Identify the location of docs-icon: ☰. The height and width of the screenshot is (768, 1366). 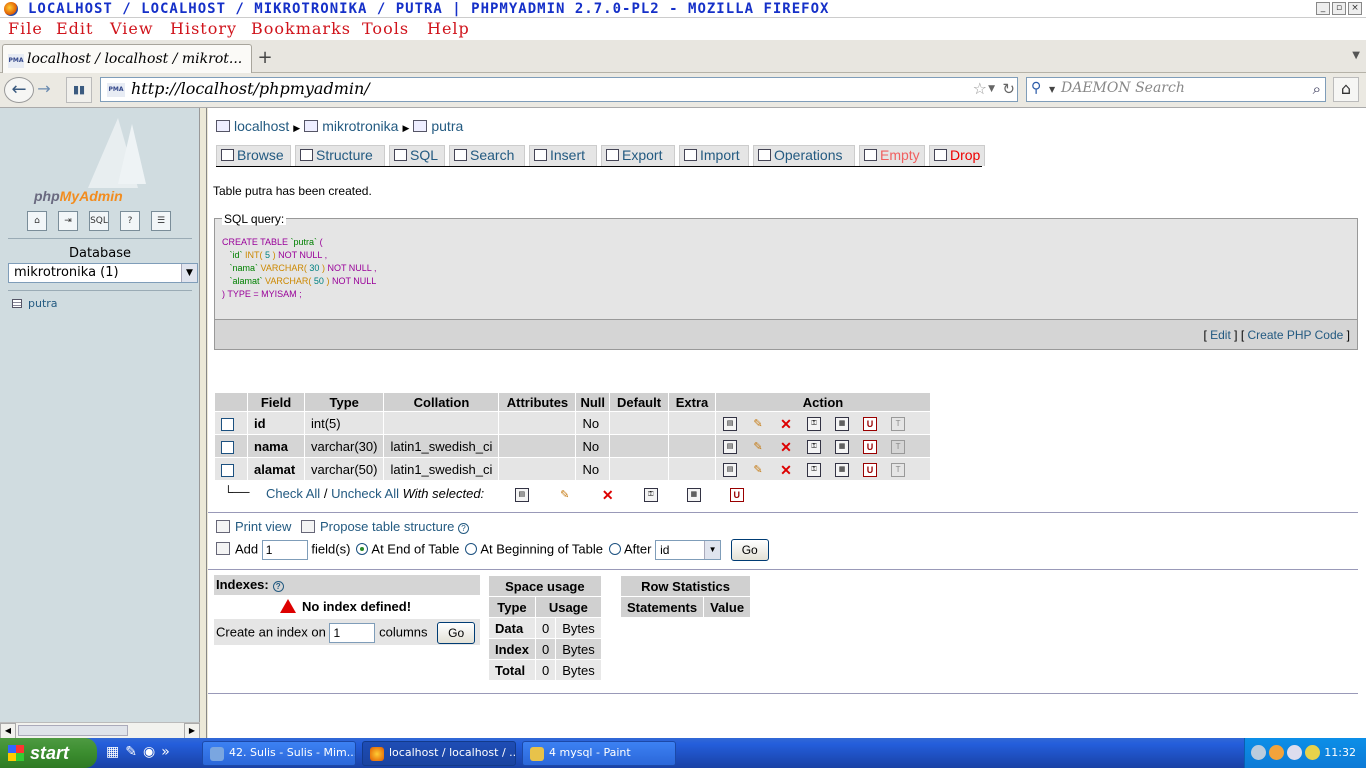
(161, 221).